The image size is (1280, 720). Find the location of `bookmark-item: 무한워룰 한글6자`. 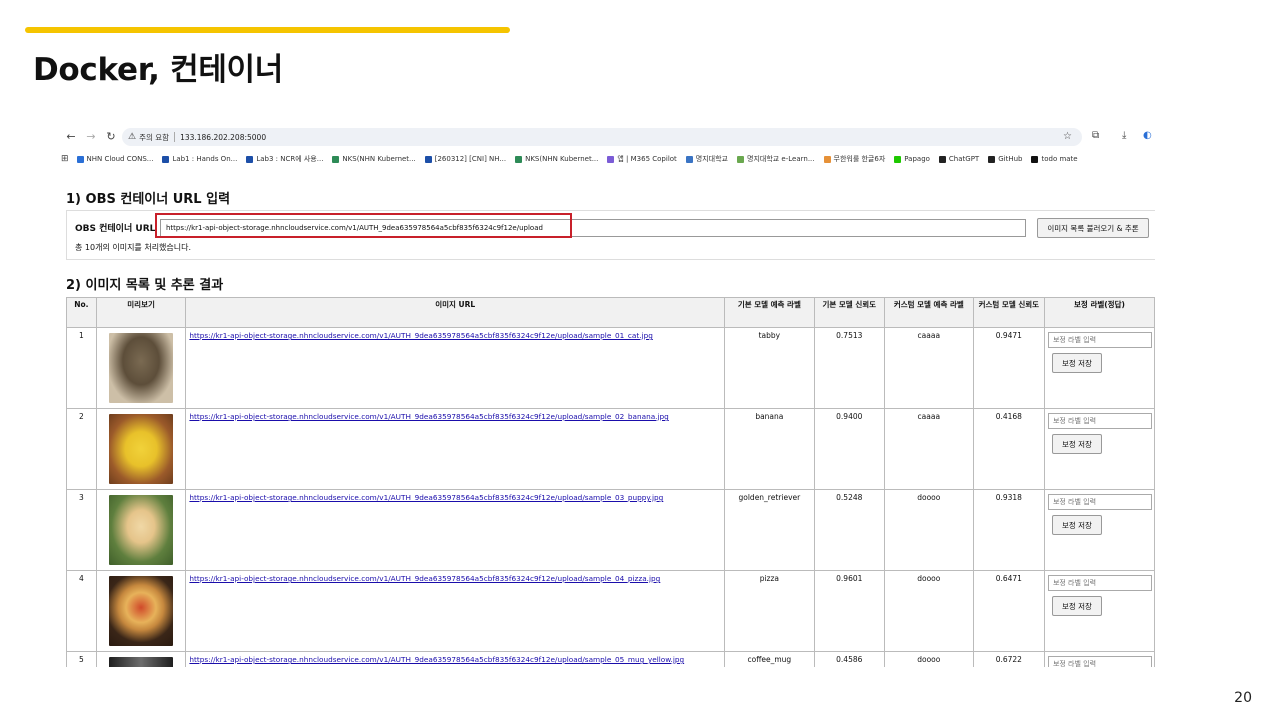

bookmark-item: 무한워룰 한글6자 is located at coordinates (854, 159).